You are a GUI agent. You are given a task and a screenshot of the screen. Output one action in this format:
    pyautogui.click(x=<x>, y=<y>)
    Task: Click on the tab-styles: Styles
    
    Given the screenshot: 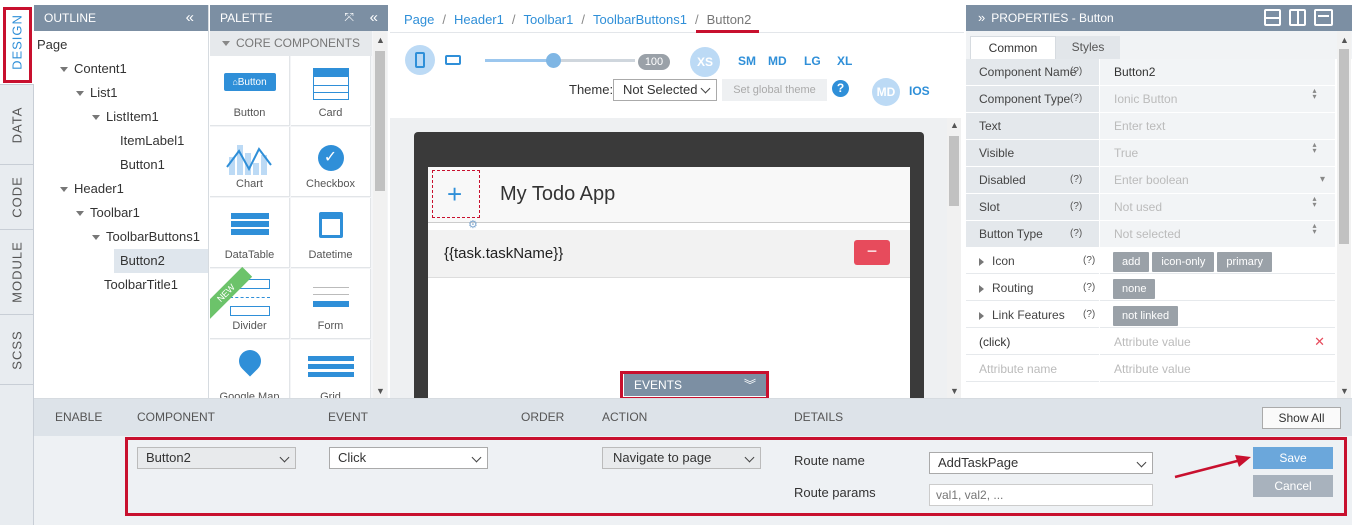 What is the action you would take?
    pyautogui.click(x=1088, y=47)
    